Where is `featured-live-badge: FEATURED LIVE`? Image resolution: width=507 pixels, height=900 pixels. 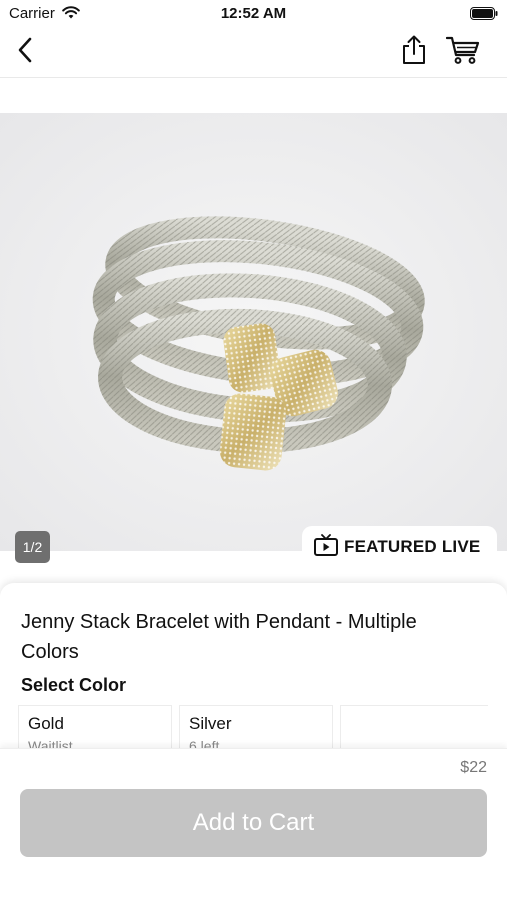
featured-live-badge: FEATURED LIVE is located at coordinates (399, 547).